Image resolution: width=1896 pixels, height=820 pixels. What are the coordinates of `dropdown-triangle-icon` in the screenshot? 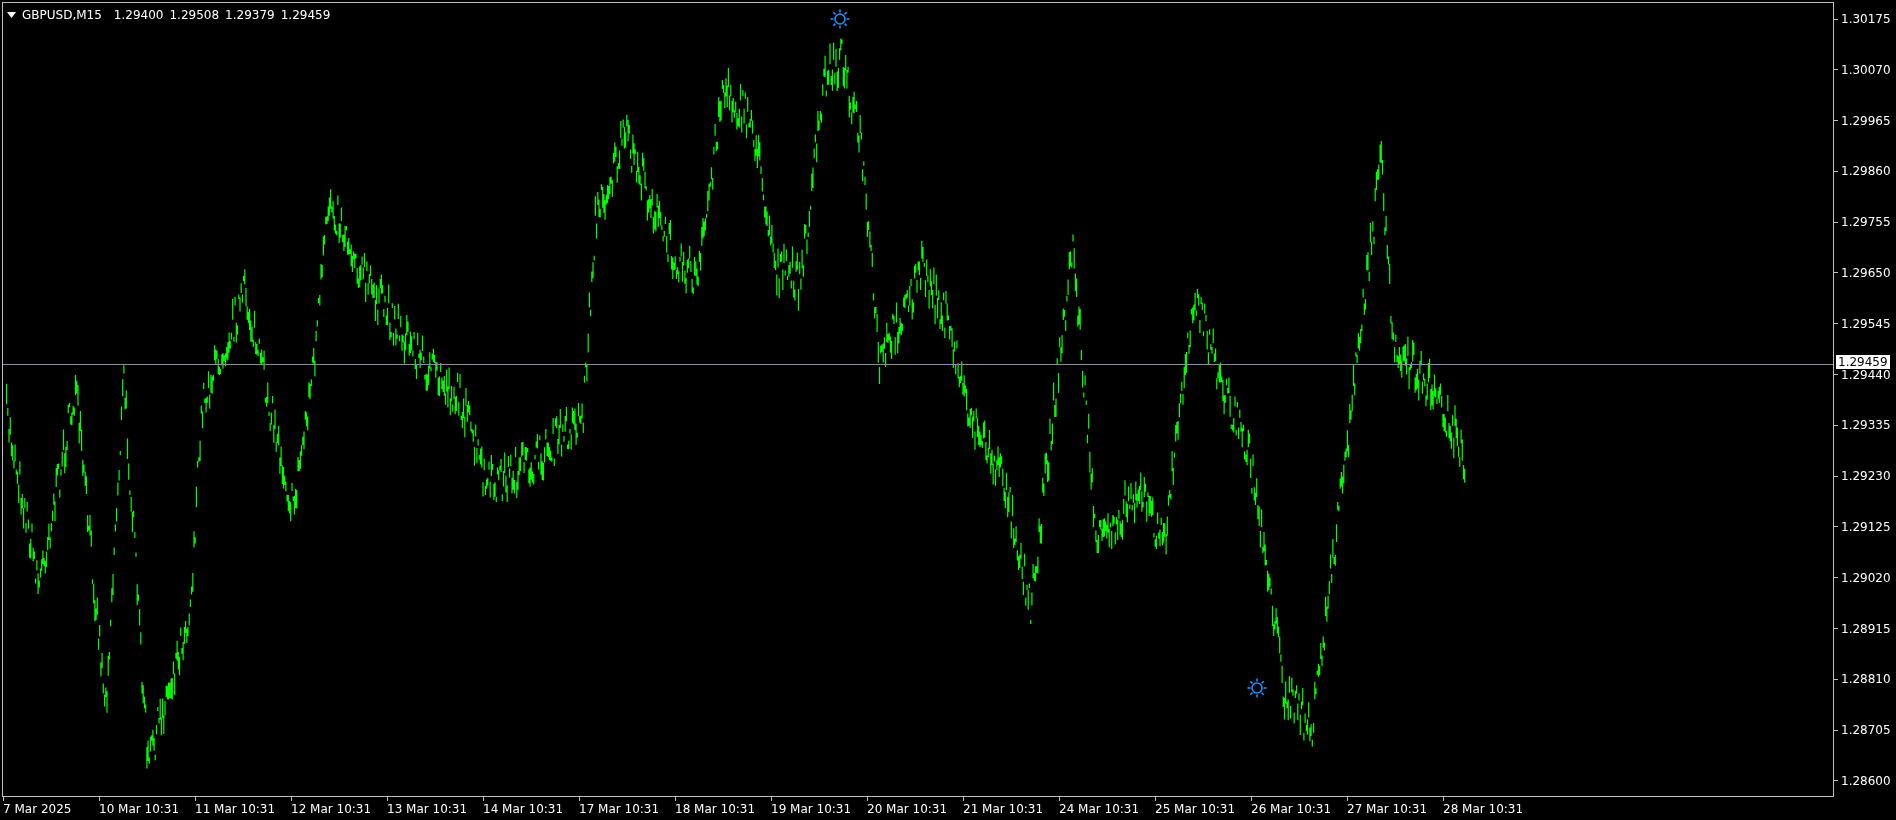 It's located at (11, 15).